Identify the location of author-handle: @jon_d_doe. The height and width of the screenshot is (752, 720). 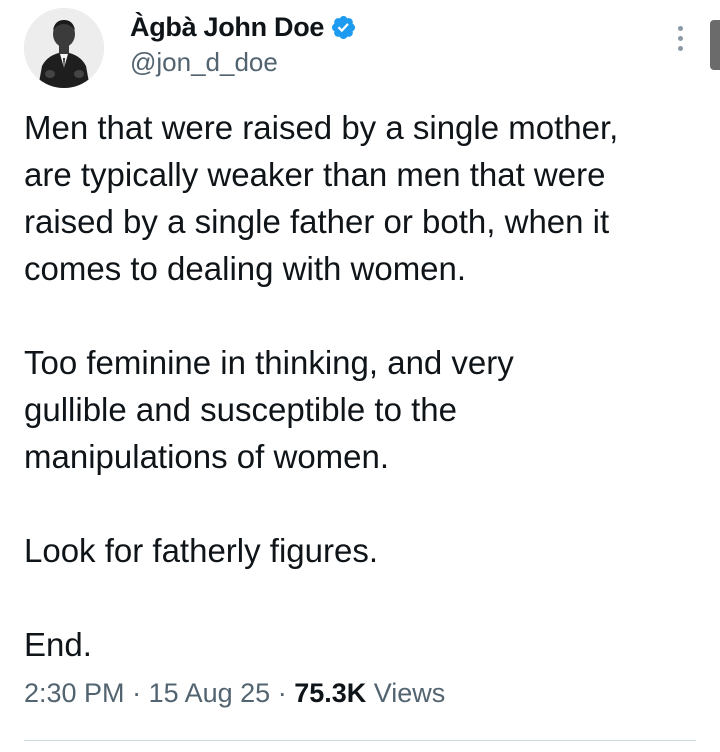
(204, 62).